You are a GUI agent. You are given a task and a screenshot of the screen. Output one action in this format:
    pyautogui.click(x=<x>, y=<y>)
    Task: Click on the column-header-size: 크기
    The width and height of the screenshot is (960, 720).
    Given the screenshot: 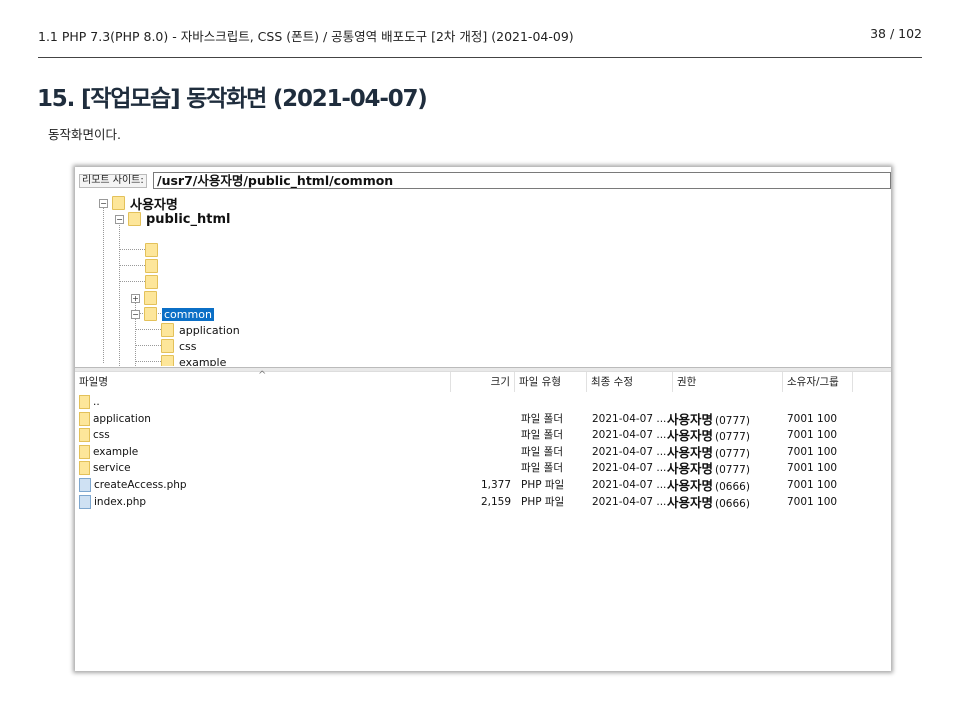 What is the action you would take?
    pyautogui.click(x=483, y=382)
    